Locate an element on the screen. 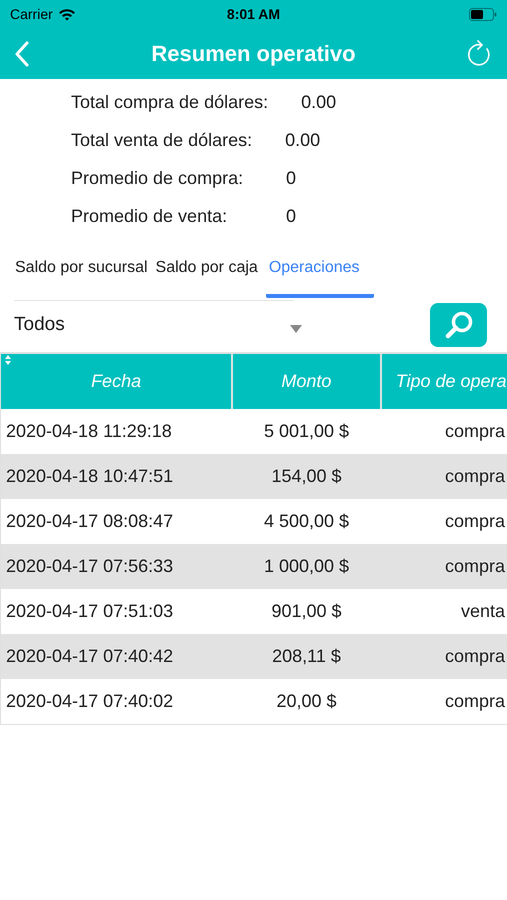 The width and height of the screenshot is (507, 900). table-cell-text: 208,11 $ is located at coordinates (306, 656).